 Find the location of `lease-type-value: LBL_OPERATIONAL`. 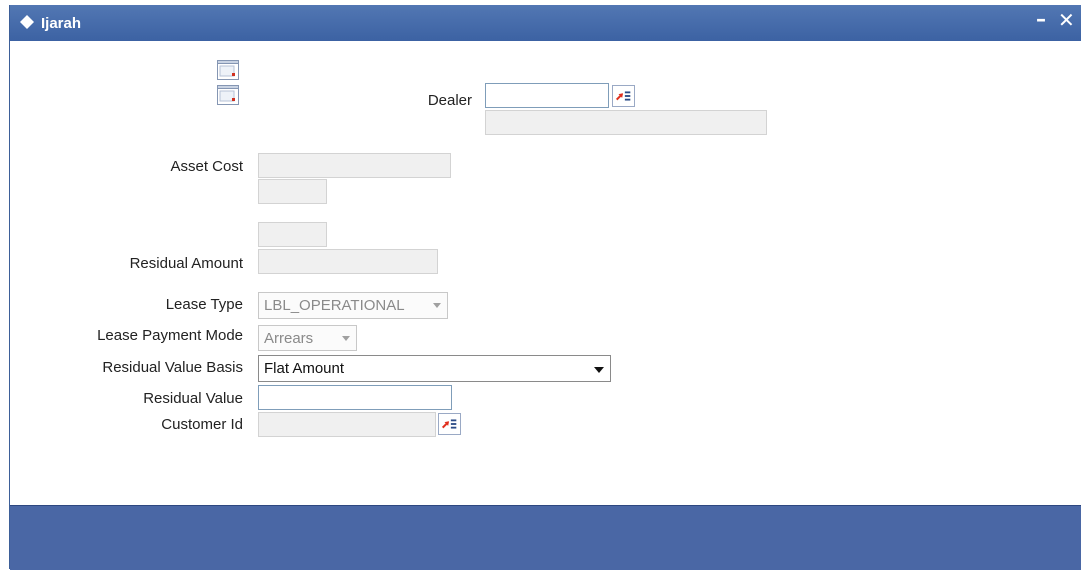

lease-type-value: LBL_OPERATIONAL is located at coordinates (334, 305).